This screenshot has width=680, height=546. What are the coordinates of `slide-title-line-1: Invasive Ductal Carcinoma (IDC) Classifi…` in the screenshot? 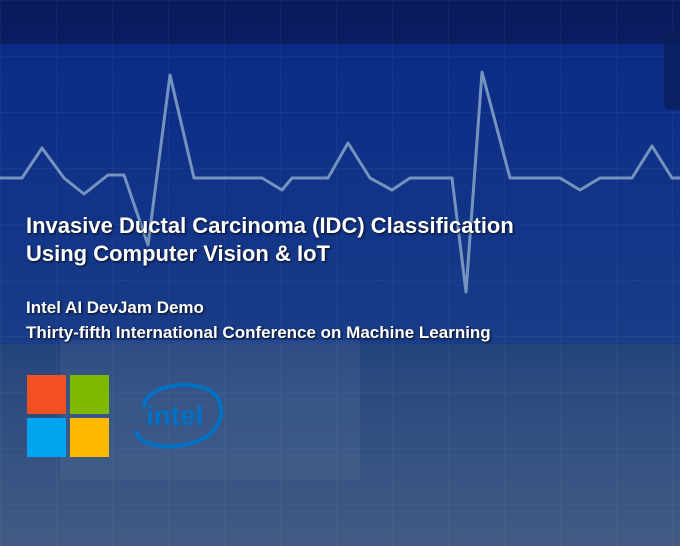 It's located at (270, 225).